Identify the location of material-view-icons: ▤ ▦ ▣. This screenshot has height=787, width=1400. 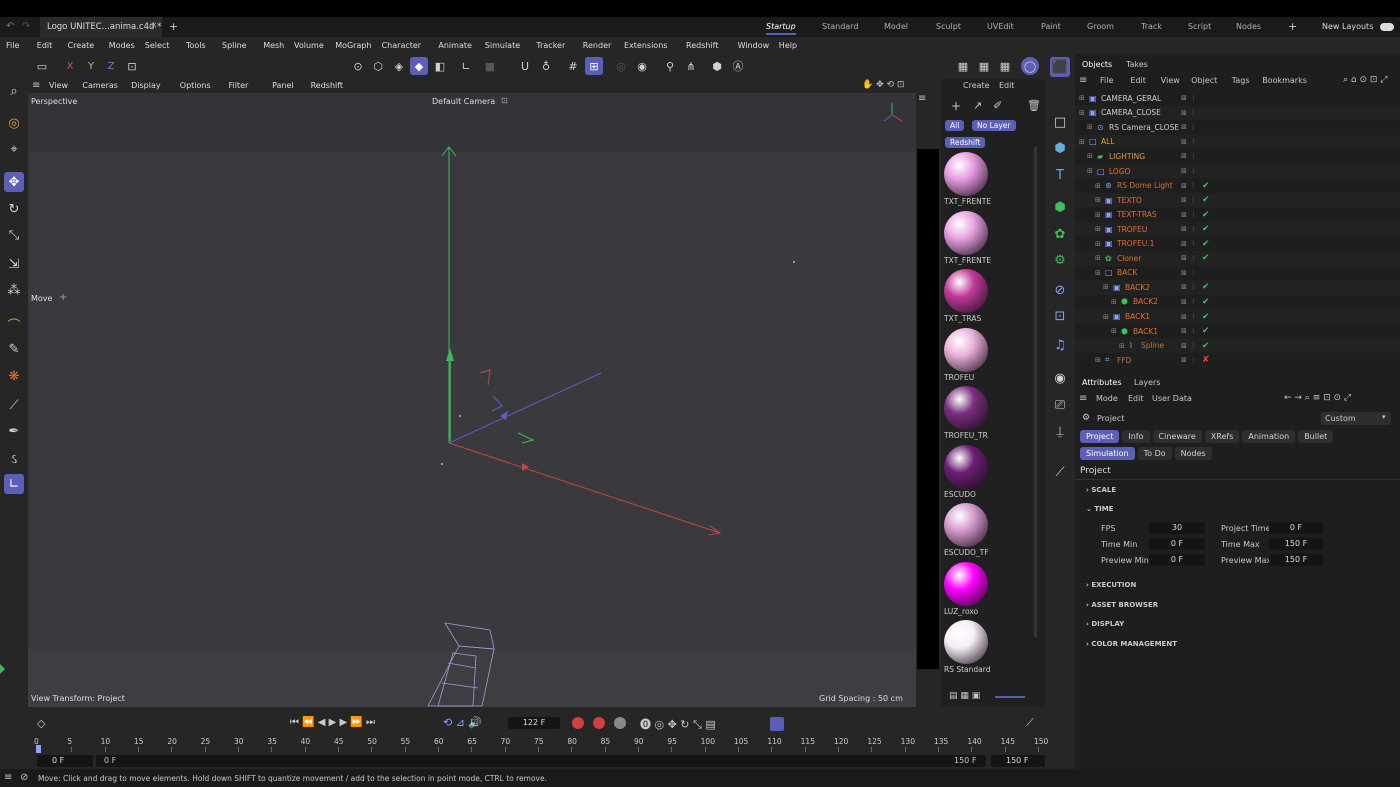
(964, 696).